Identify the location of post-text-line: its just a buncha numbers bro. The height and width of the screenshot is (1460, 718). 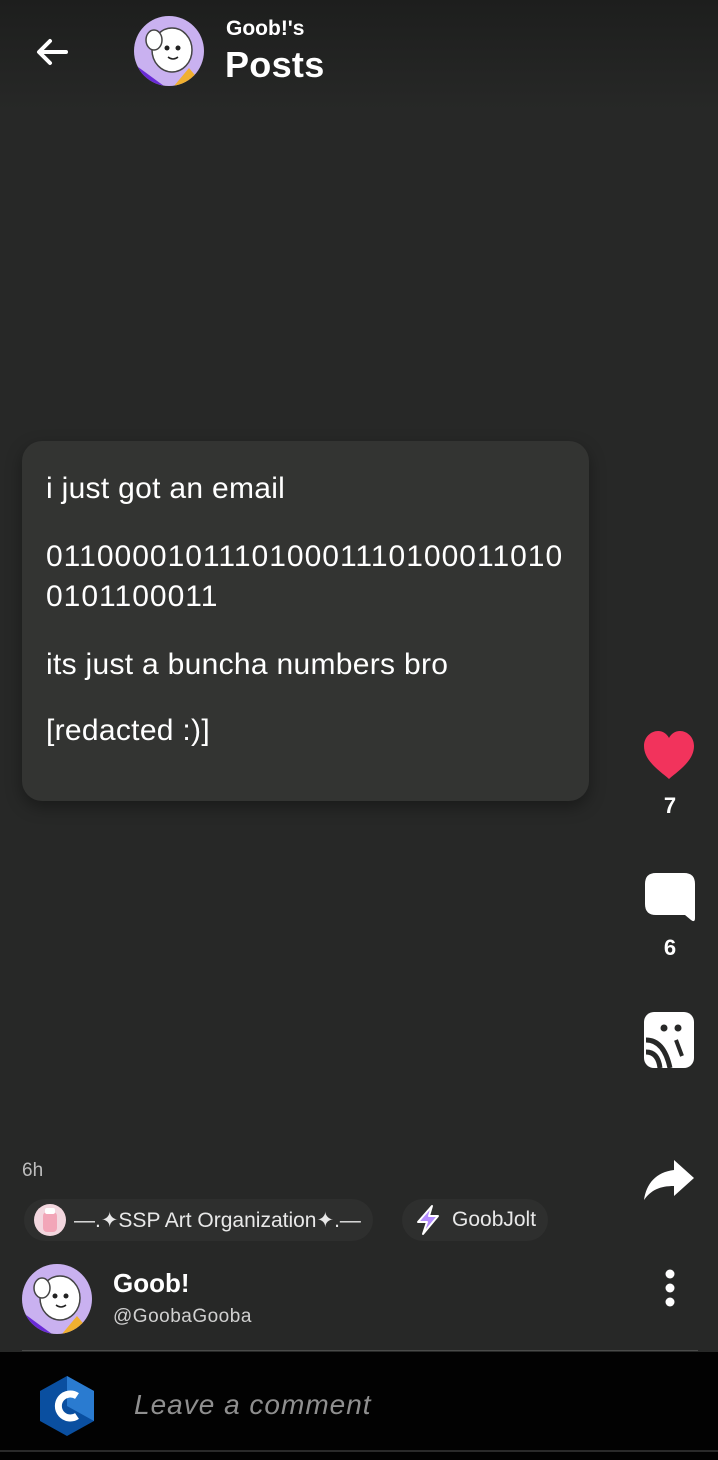
(247, 664).